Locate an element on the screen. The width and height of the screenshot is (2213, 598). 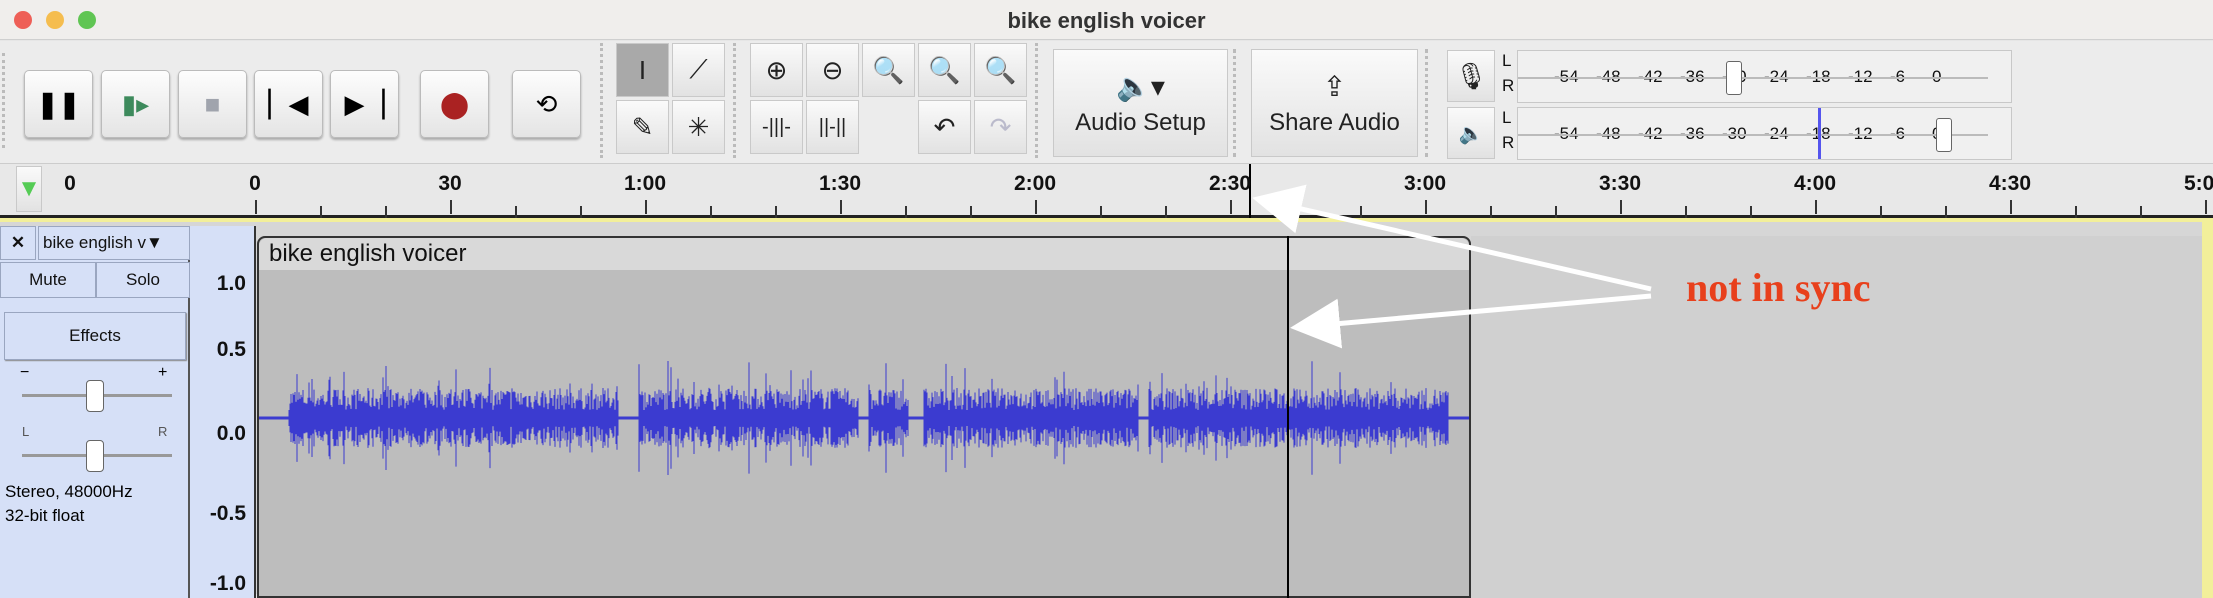
annotation-arrows is located at coordinates (1452, 266).